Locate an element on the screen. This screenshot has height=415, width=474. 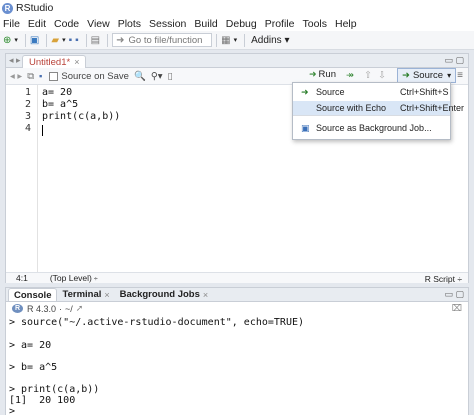
title-bar: R RStudio is located at coordinates (237, 8).